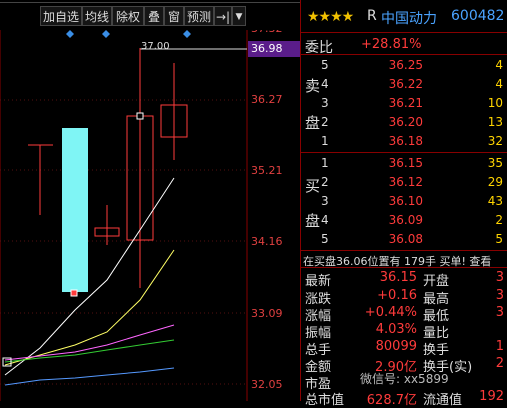  Describe the element at coordinates (155, 46) in the screenshot. I see `peak-price-label: 37.00` at that location.